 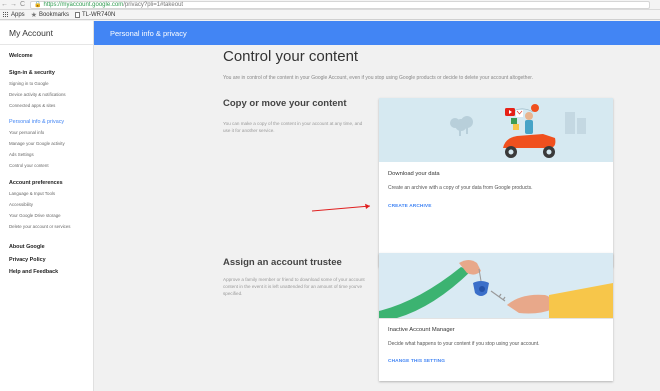 I want to click on download-illustration, so click(x=496, y=130).